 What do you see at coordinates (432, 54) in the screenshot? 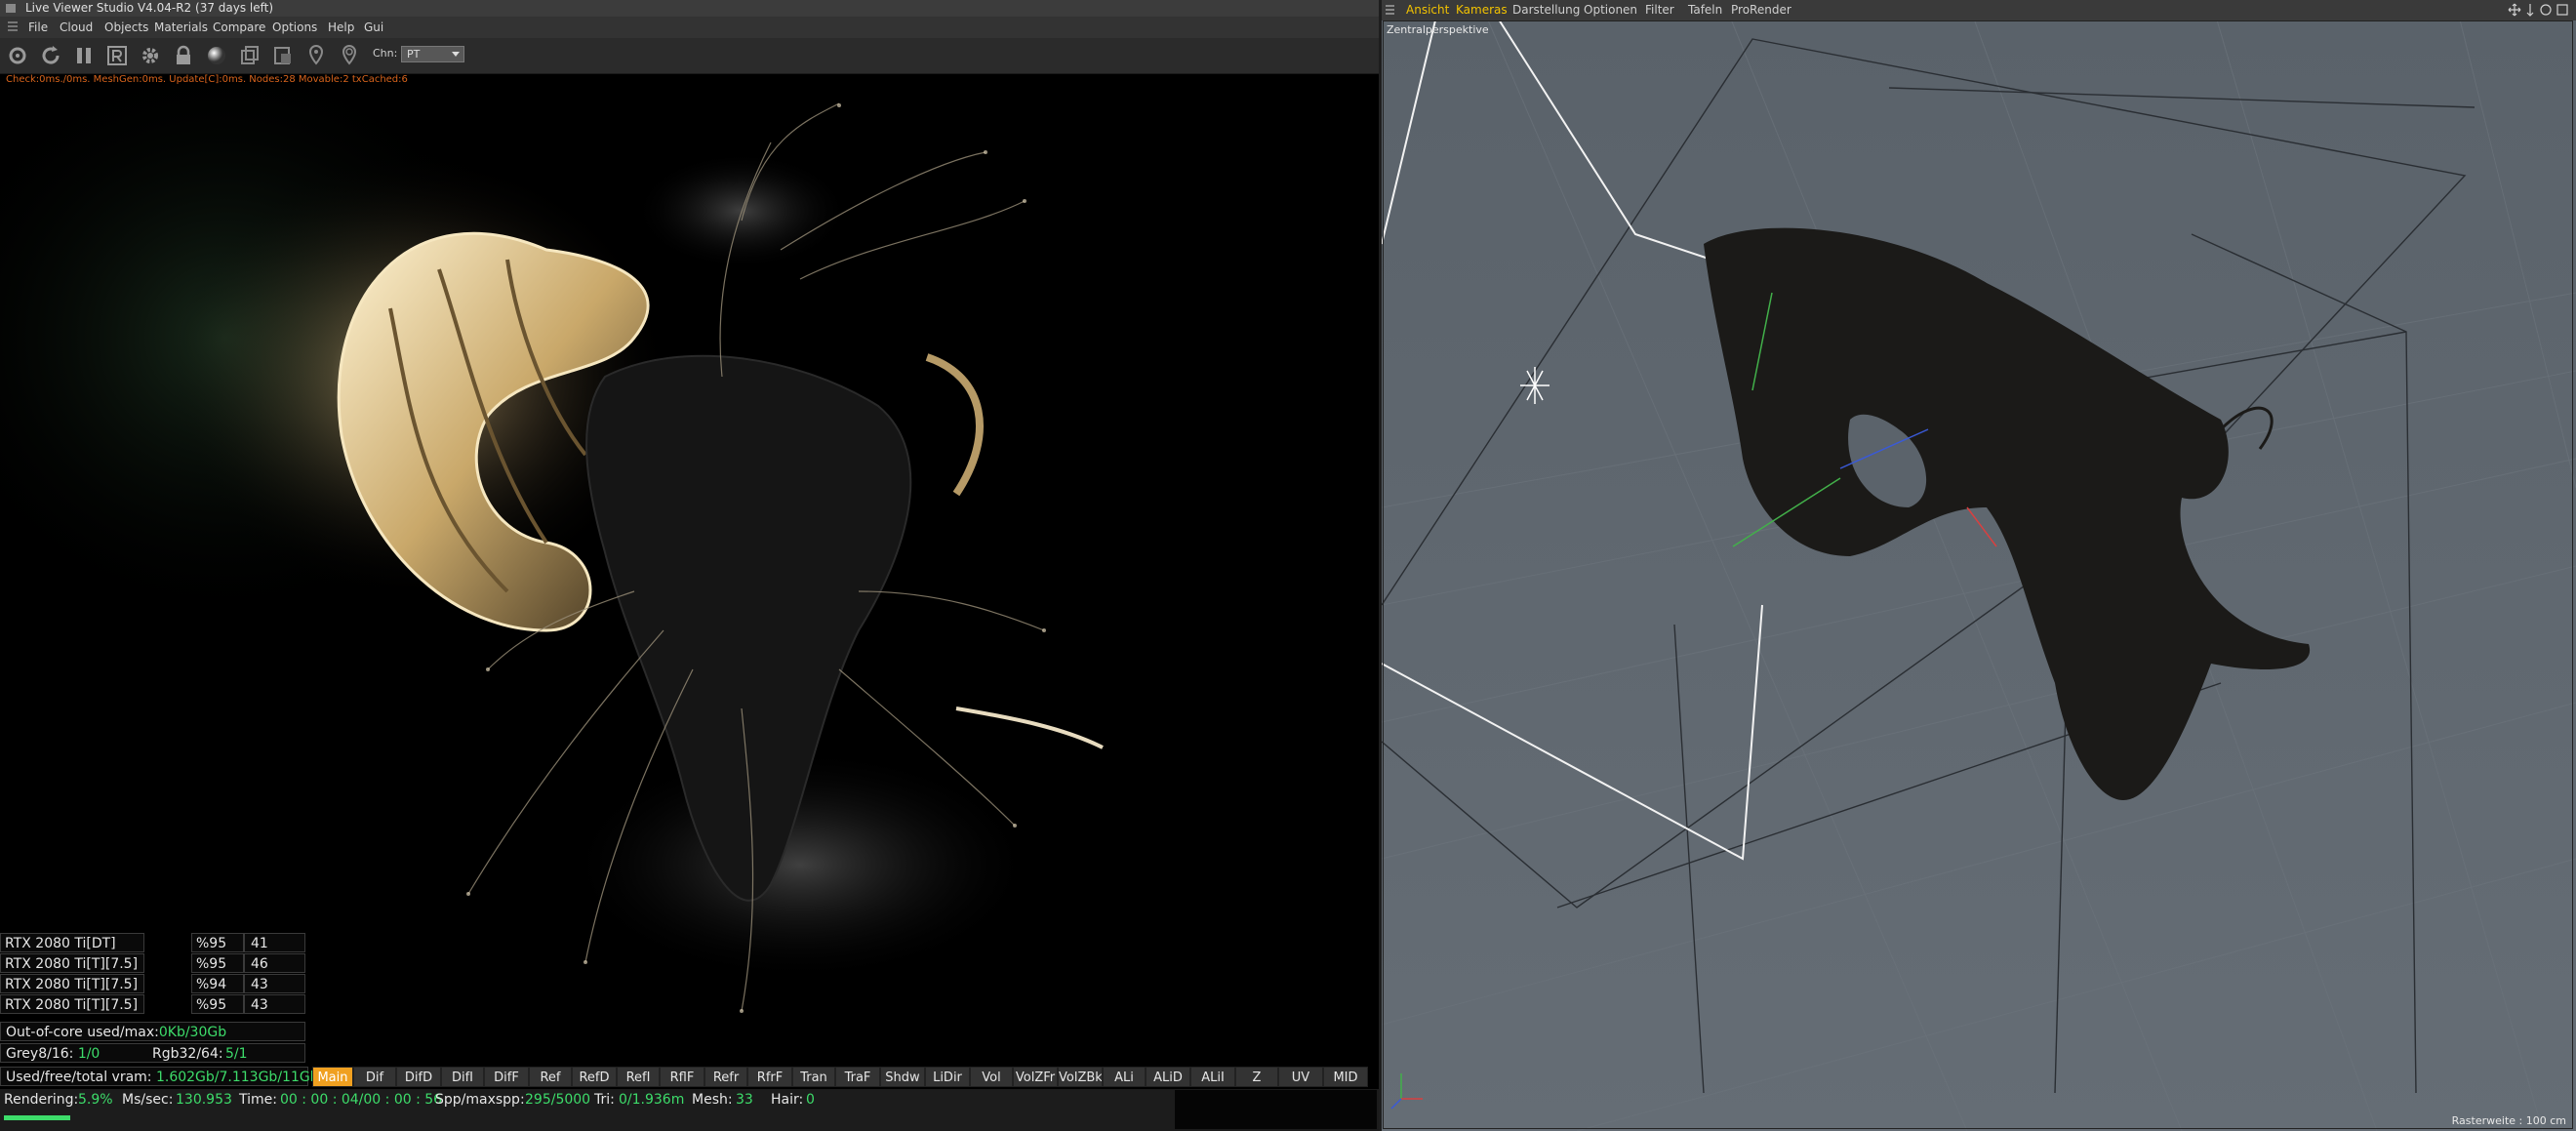
I see `channel-select: PT` at bounding box center [432, 54].